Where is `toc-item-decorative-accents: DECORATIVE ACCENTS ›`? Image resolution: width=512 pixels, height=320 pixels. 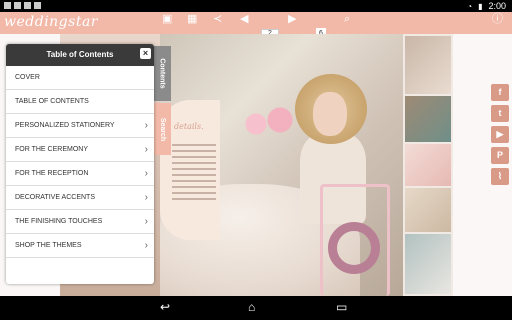
toc-item-decorative-accents: DECORATIVE ACCENTS › is located at coordinates (80, 198).